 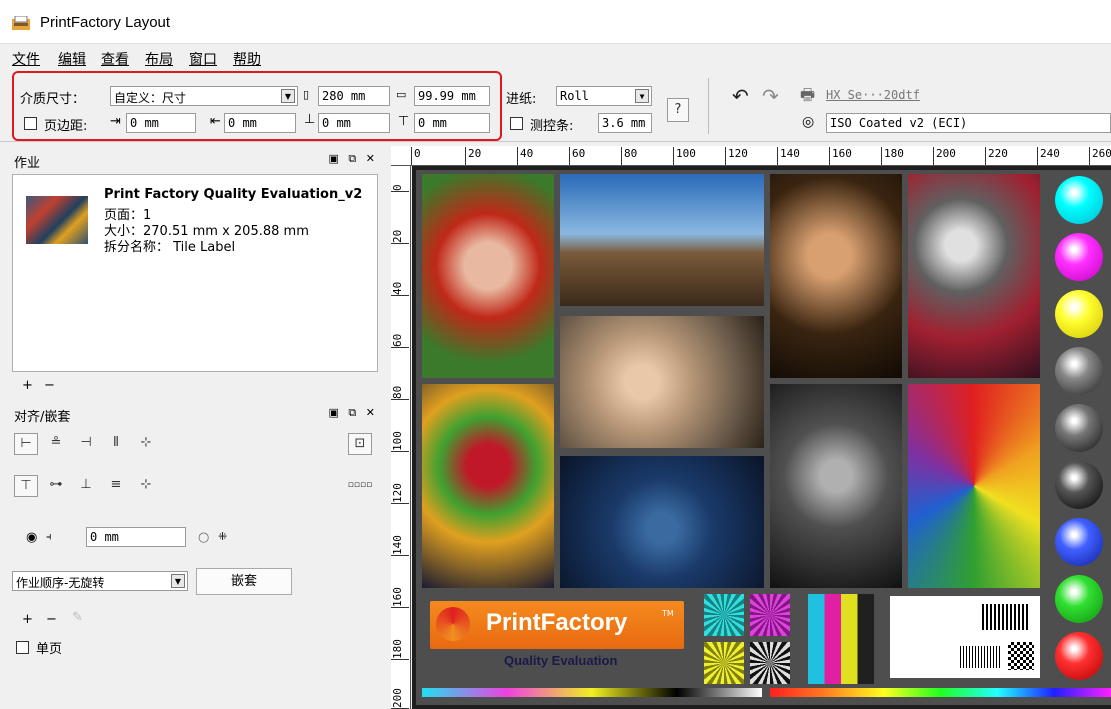 I want to click on barcode-small-icon, so click(x=980, y=657).